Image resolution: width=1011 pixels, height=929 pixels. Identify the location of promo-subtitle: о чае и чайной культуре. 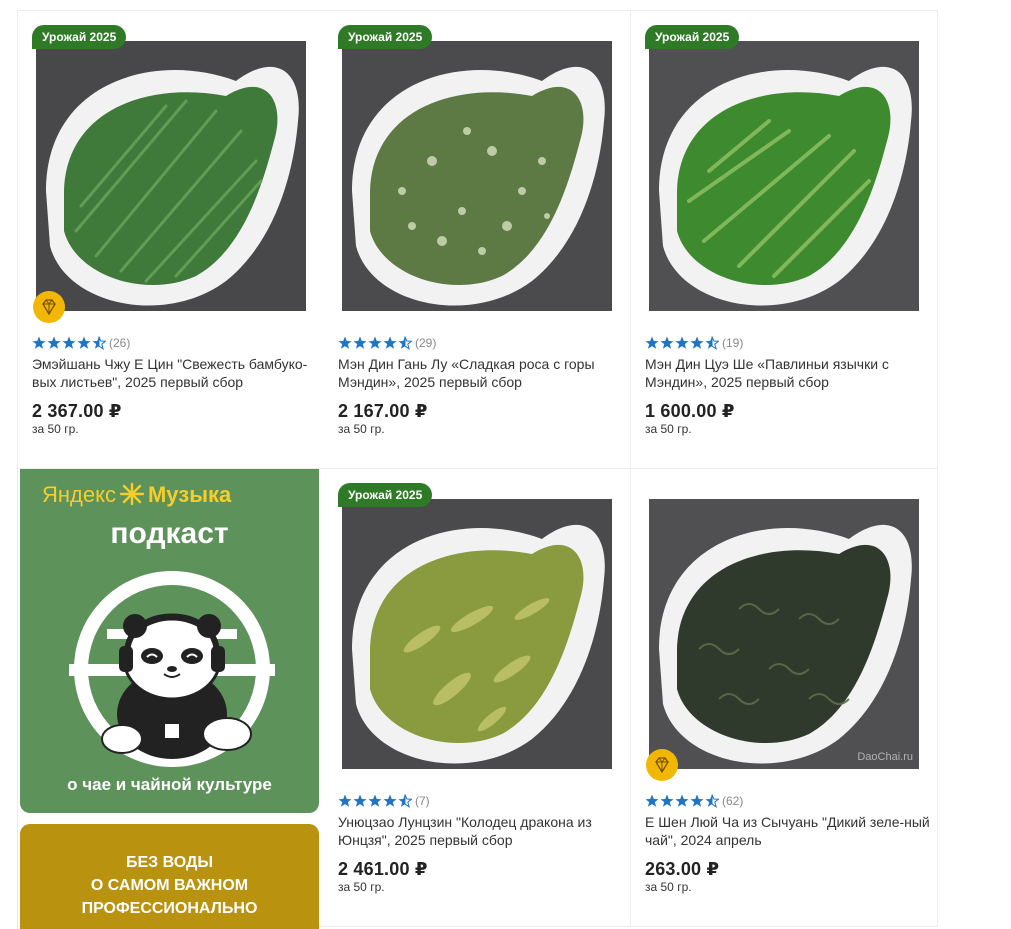
(169, 784).